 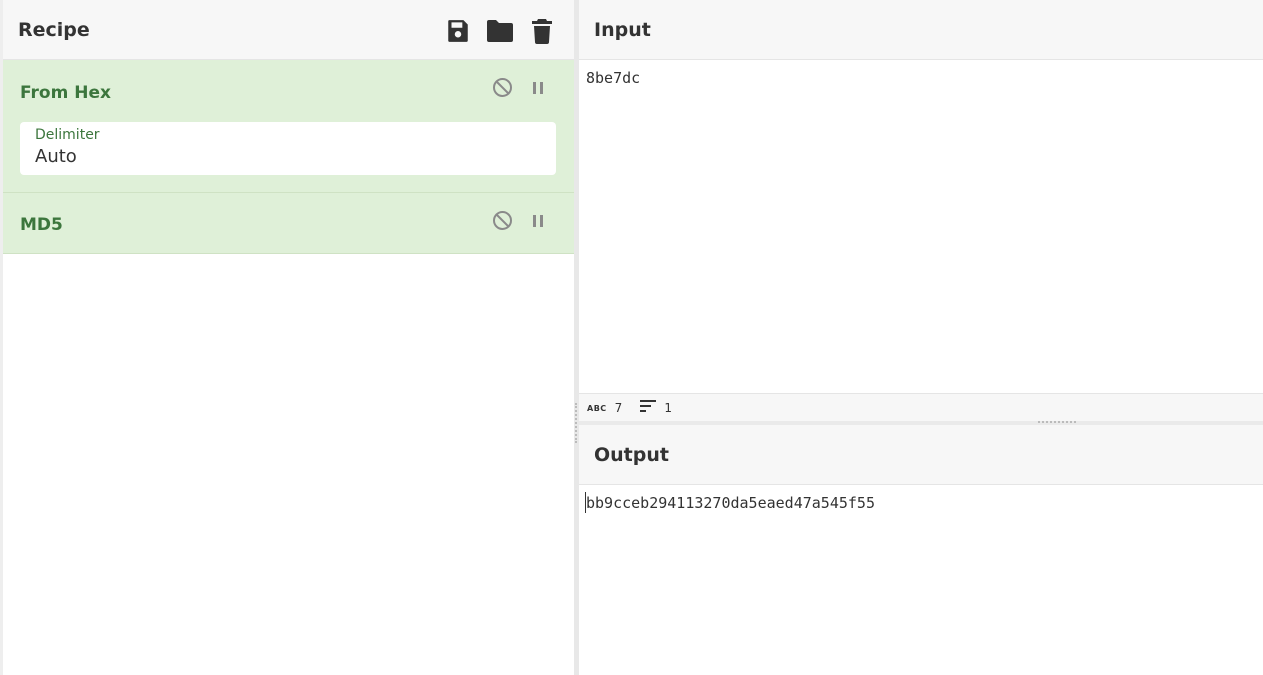 I want to click on trash-icon, so click(x=542, y=31).